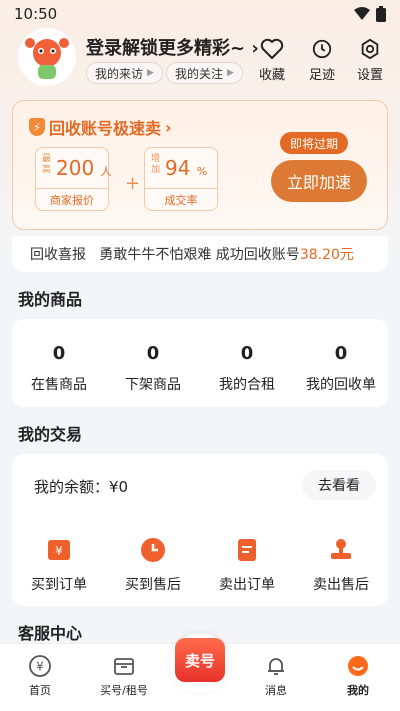  Describe the element at coordinates (247, 550) in the screenshot. I see `document-icon` at that location.